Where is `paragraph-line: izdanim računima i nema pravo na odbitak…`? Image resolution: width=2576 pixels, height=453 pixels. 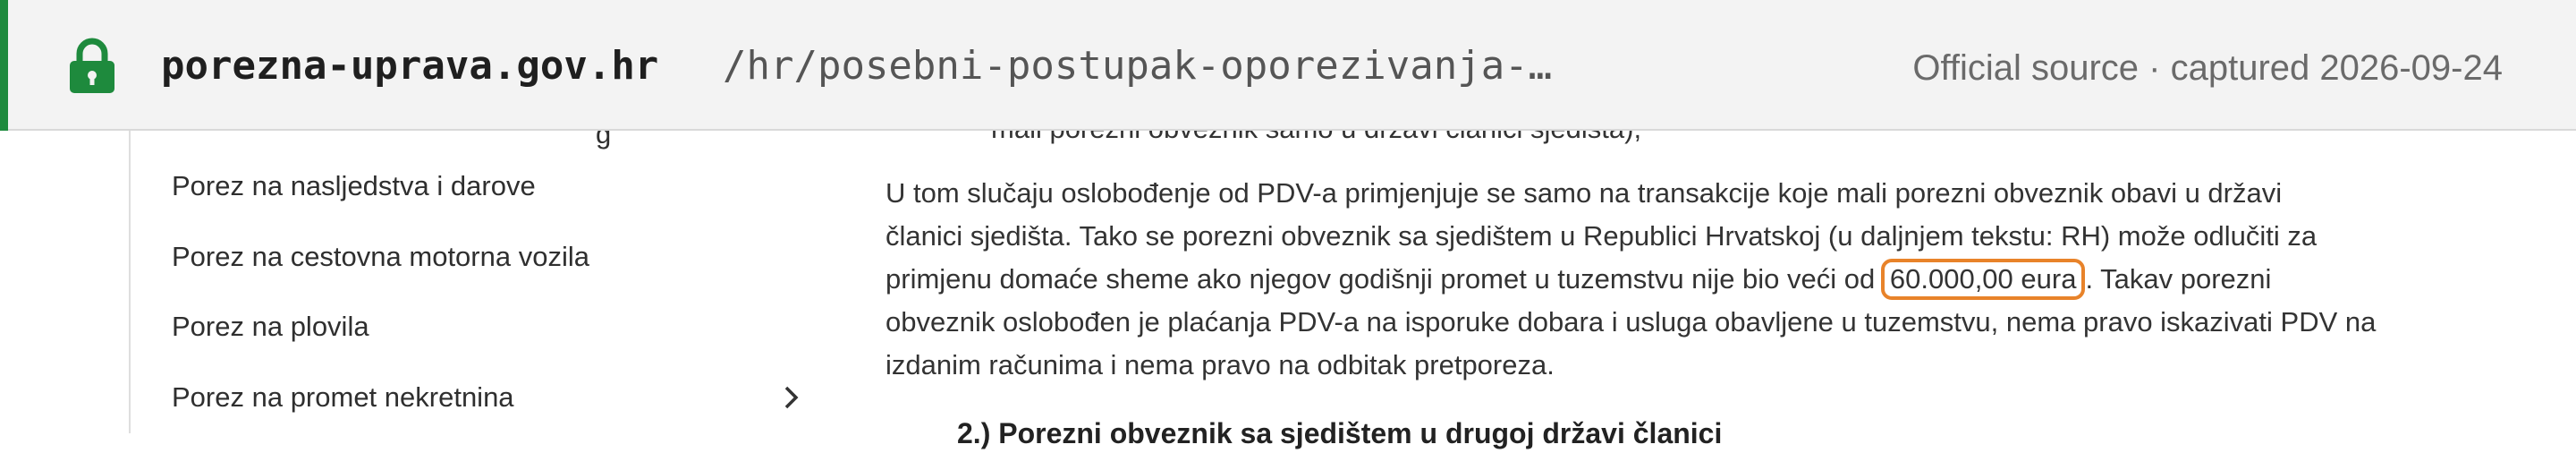 paragraph-line: izdanim računima i nema pravo na odbitak… is located at coordinates (1220, 364).